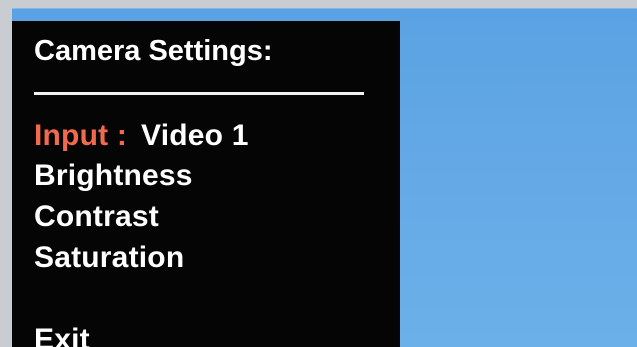  What do you see at coordinates (81, 135) in the screenshot?
I see `input-label: Input :` at bounding box center [81, 135].